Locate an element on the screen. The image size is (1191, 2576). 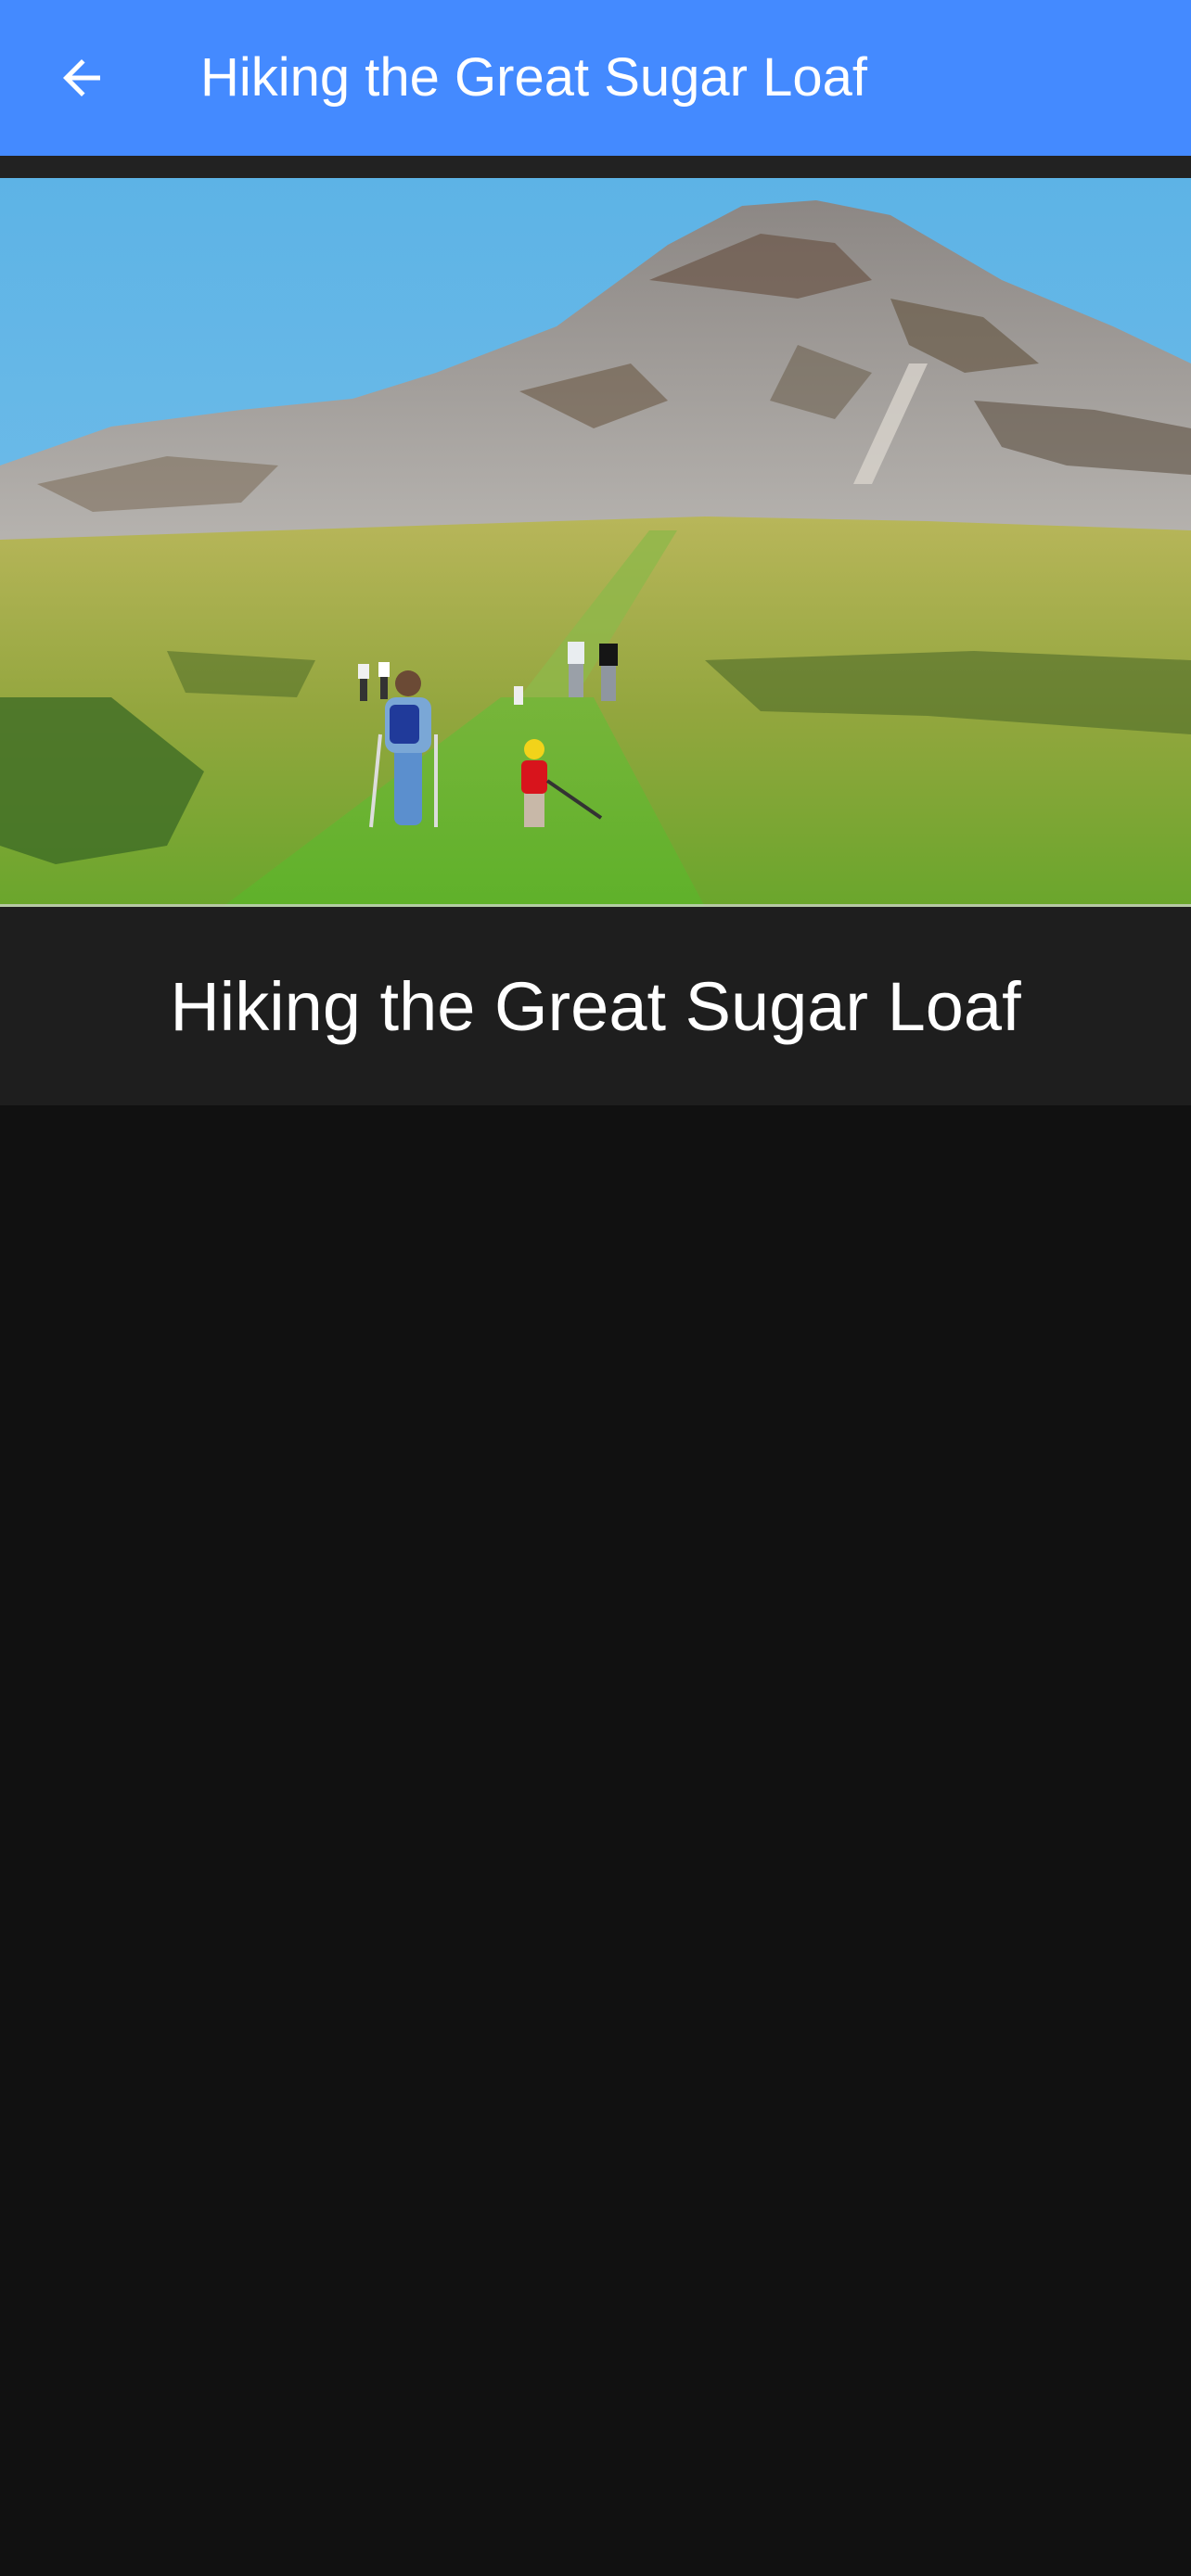
hike-title: Hiking the Great Sugar Loaf is located at coordinates (595, 1006).